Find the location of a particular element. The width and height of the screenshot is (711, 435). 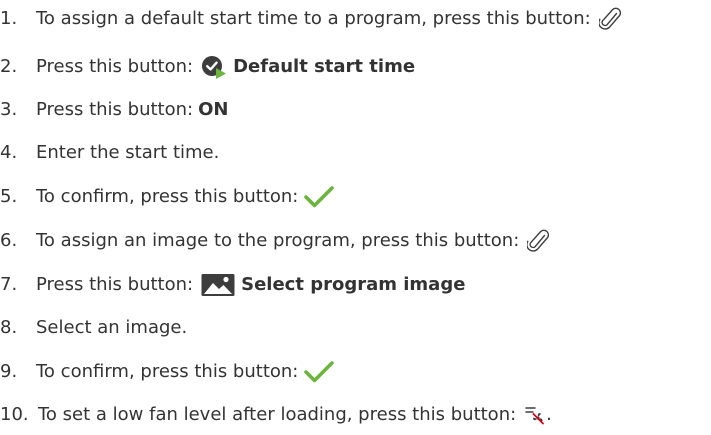

step-number: 1. is located at coordinates (9, 18).